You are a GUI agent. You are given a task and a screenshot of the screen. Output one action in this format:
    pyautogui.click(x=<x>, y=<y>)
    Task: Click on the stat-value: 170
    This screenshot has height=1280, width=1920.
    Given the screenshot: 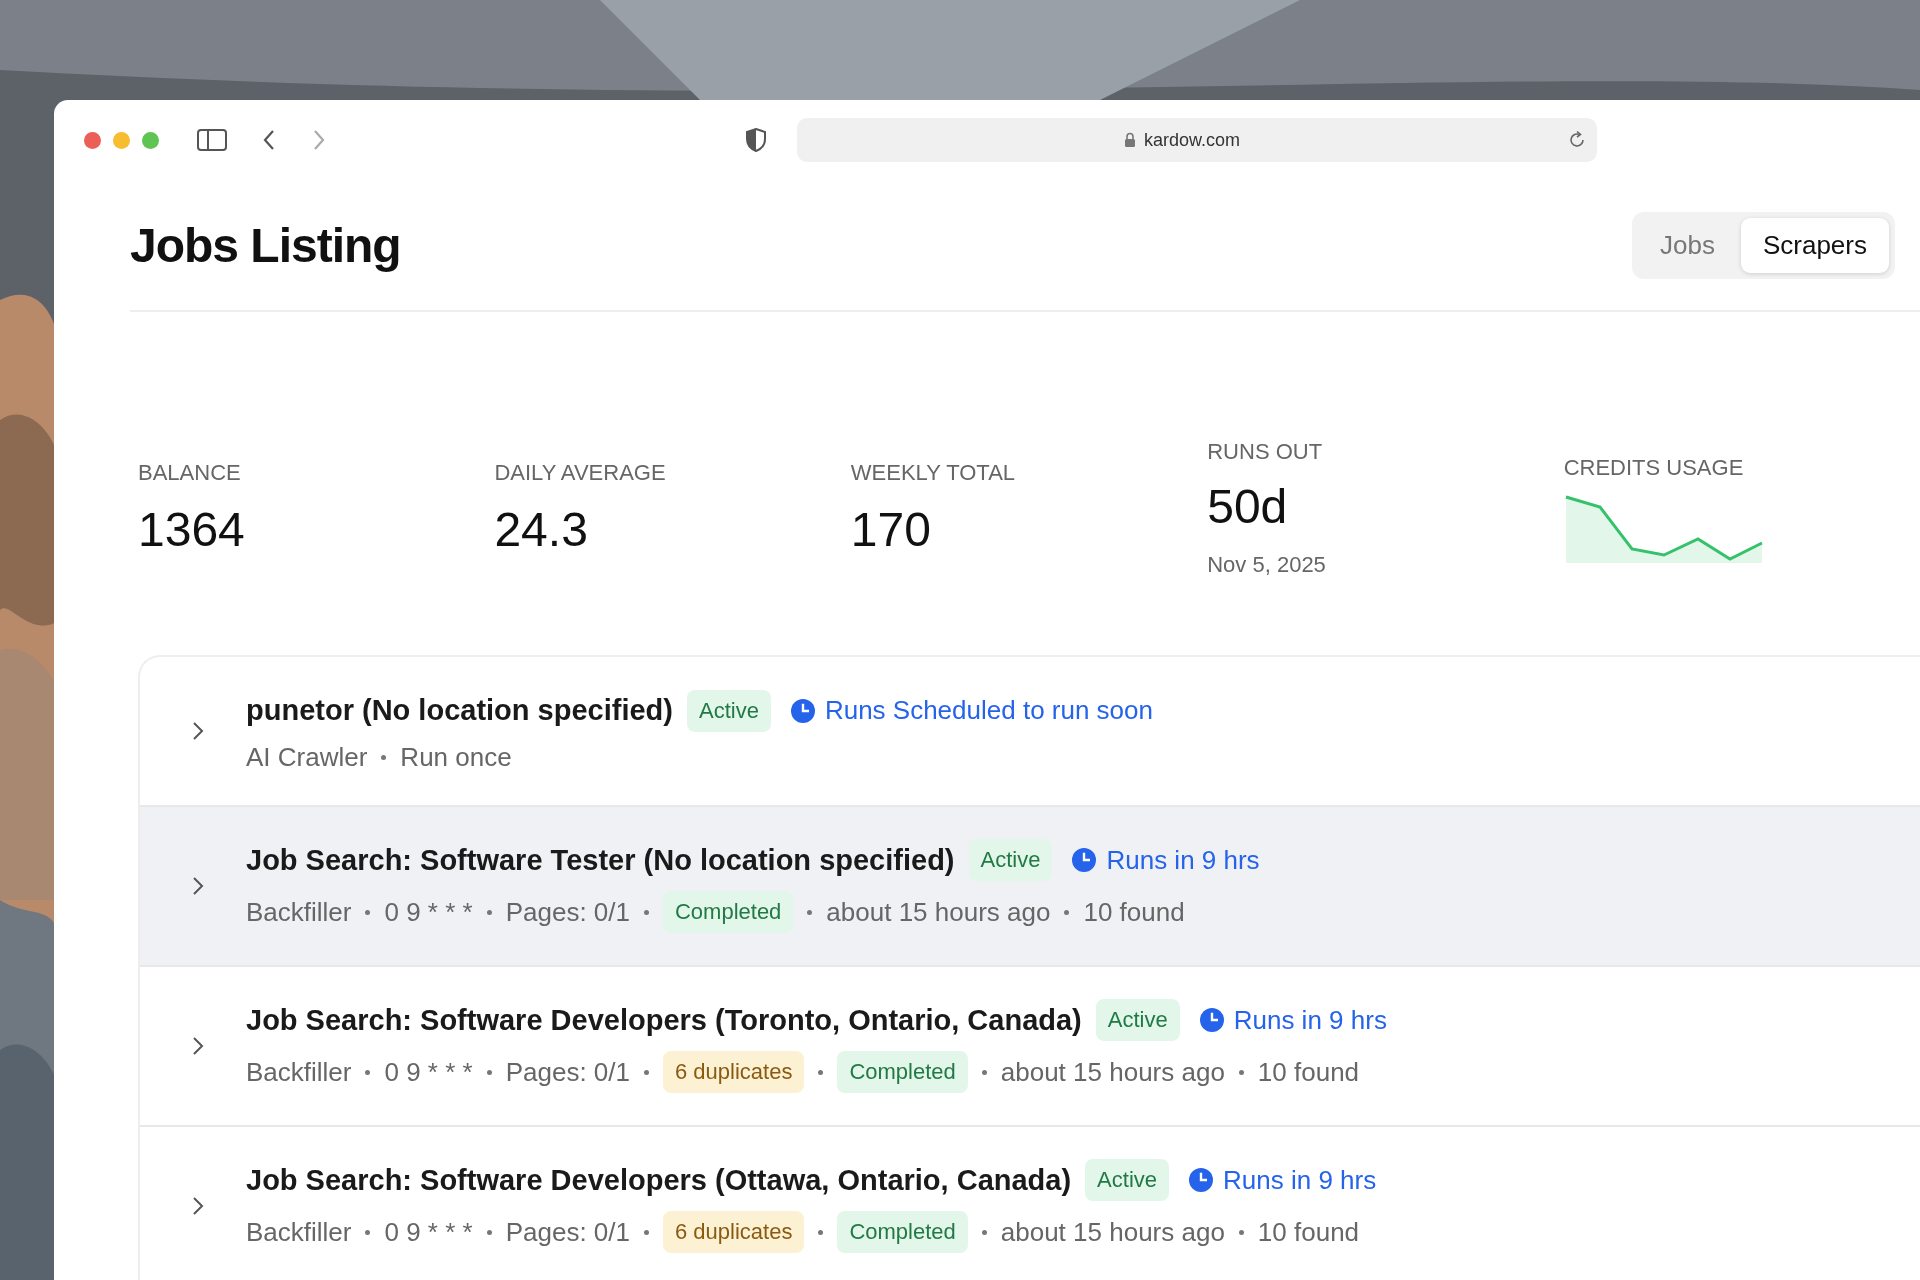 What is the action you would take?
    pyautogui.click(x=891, y=529)
    